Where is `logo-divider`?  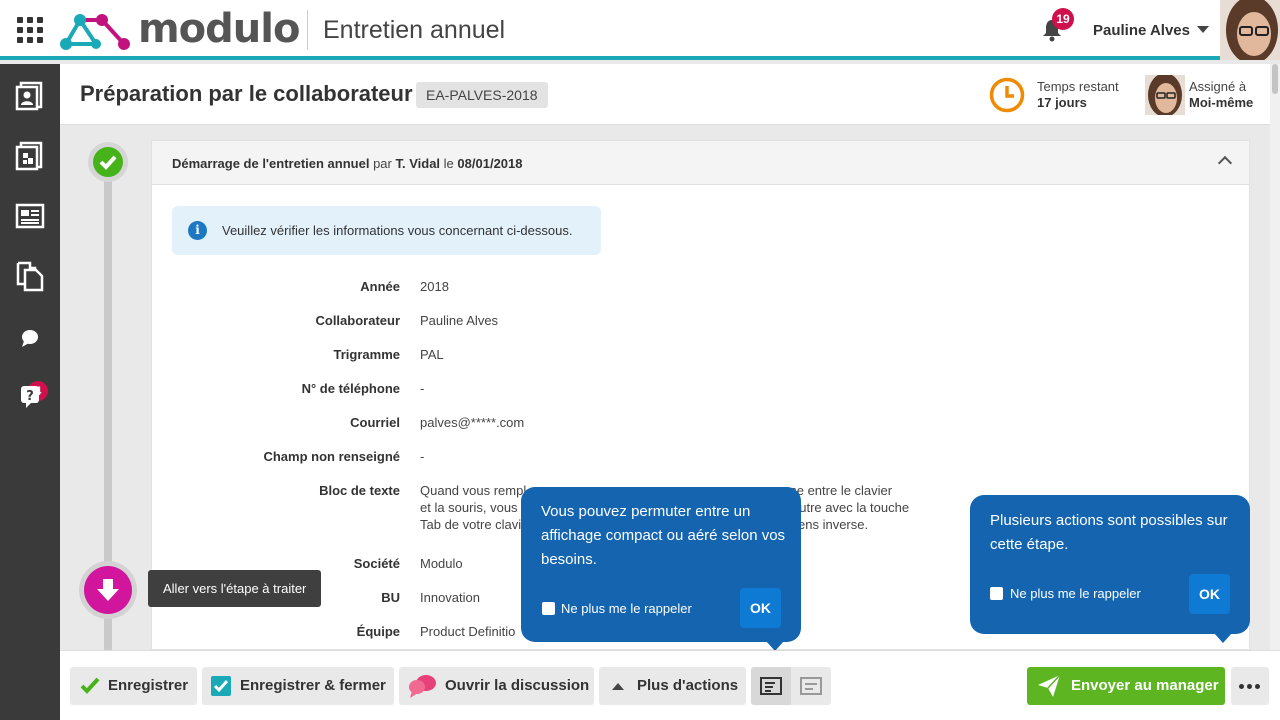
logo-divider is located at coordinates (307, 30).